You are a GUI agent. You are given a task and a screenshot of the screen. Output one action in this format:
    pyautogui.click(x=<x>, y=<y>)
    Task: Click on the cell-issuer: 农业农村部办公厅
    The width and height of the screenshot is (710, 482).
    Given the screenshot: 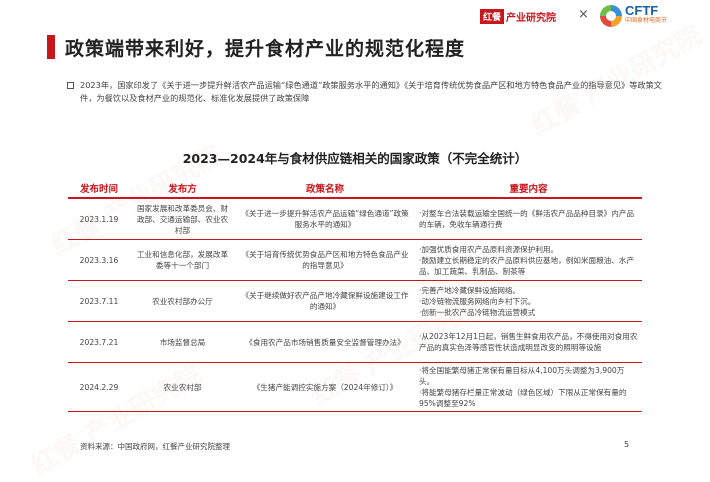 What is the action you would take?
    pyautogui.click(x=182, y=301)
    